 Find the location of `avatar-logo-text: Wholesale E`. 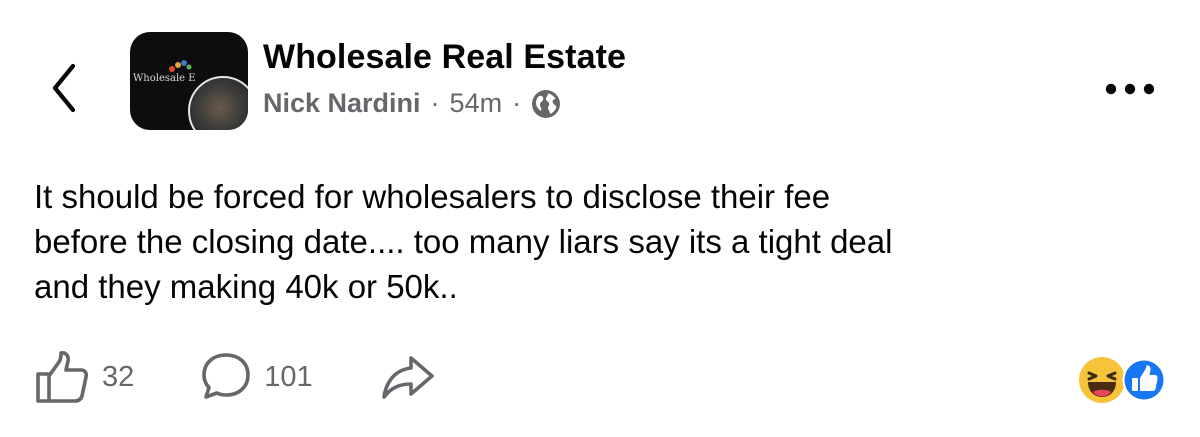

avatar-logo-text: Wholesale E is located at coordinates (164, 78).